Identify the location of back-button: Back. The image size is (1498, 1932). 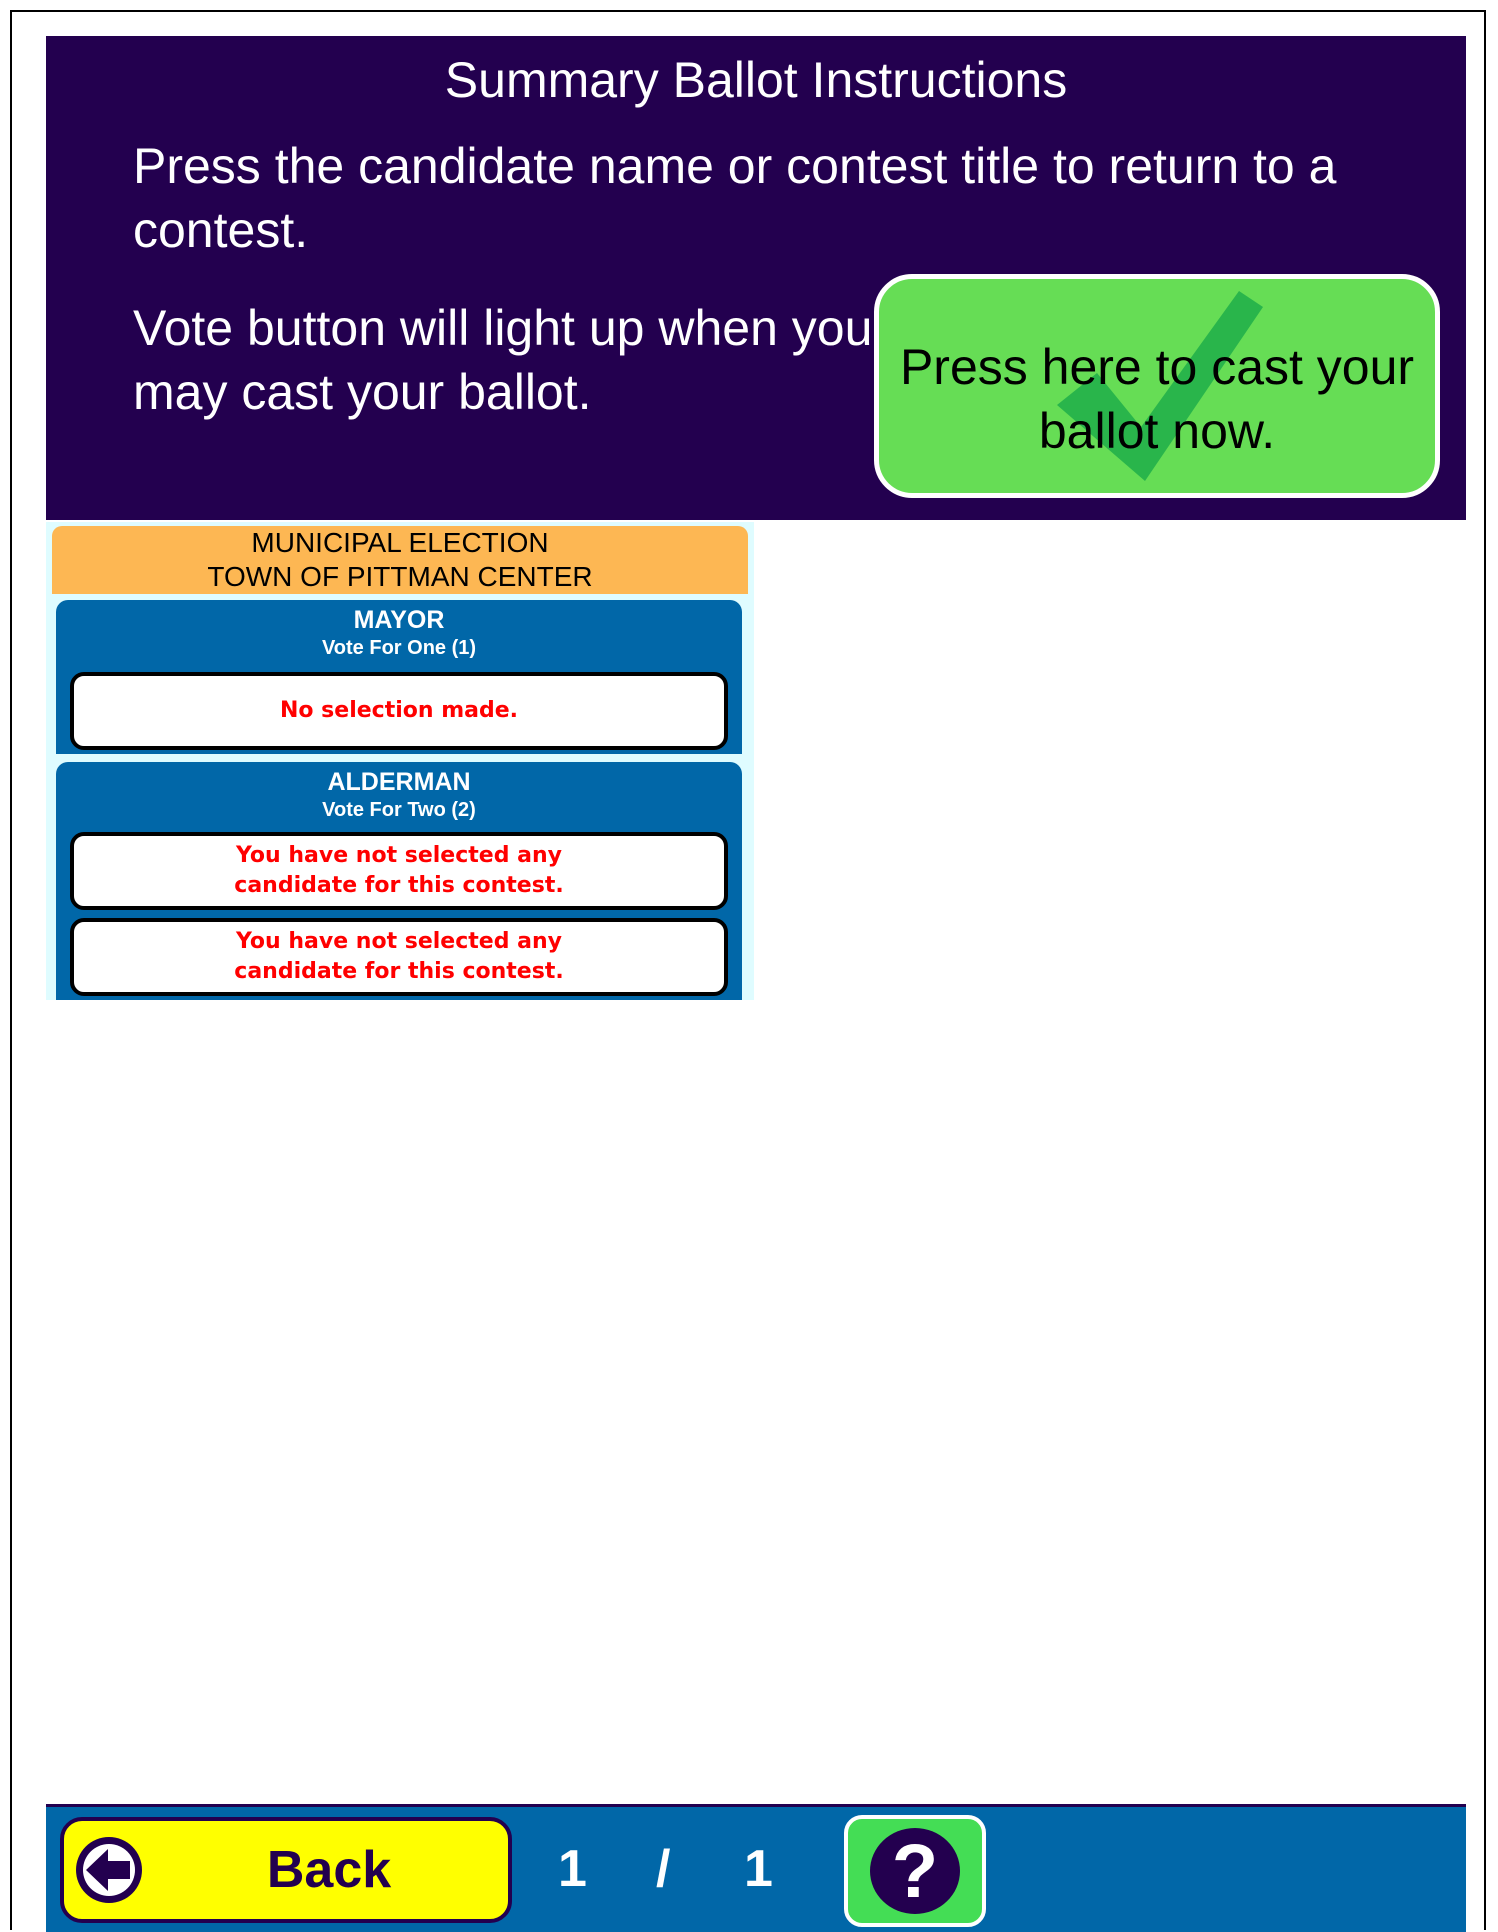
(286, 1870).